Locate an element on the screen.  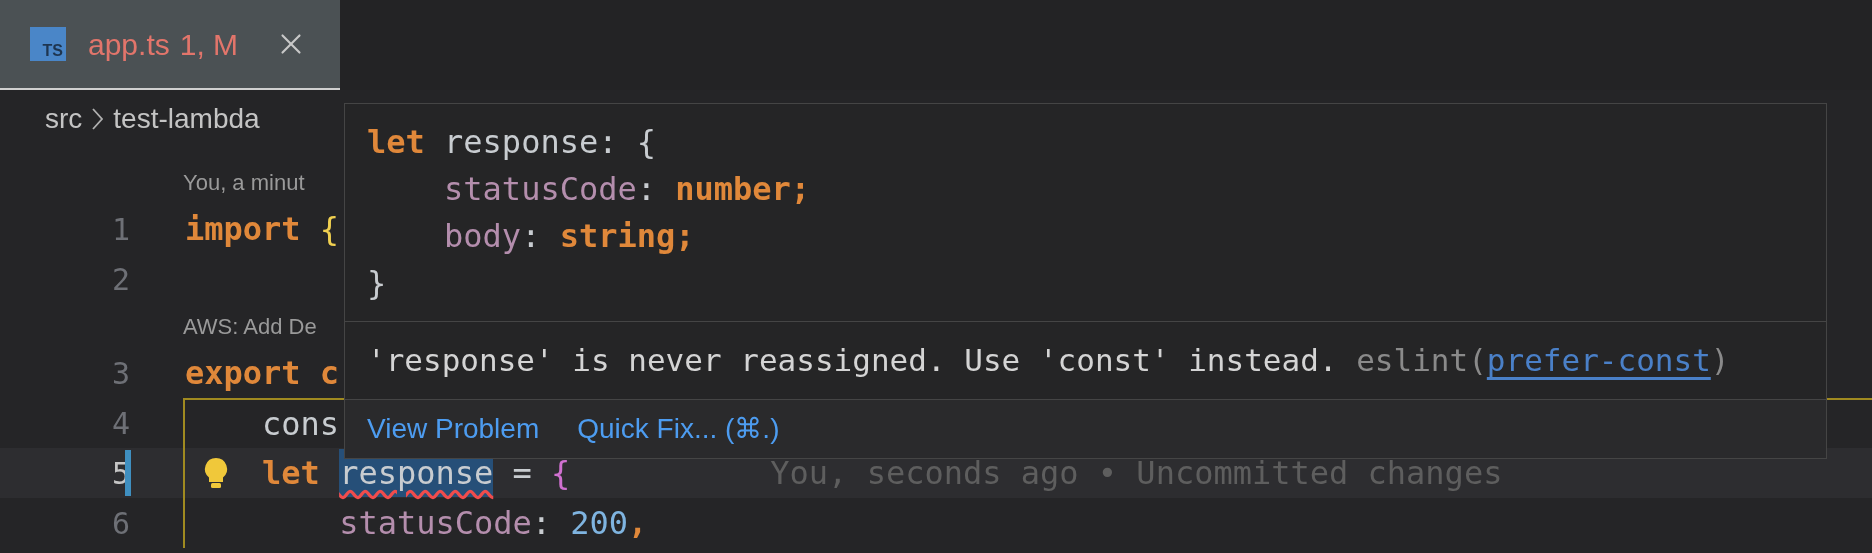
typescript-file-icon: TS is located at coordinates (48, 44).